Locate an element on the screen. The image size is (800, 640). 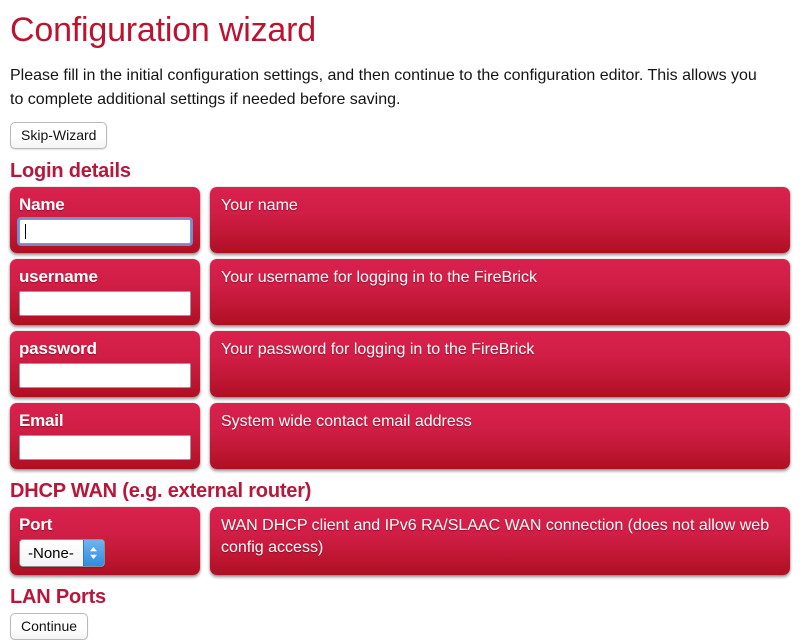
port-select-value: -None- is located at coordinates (51, 553).